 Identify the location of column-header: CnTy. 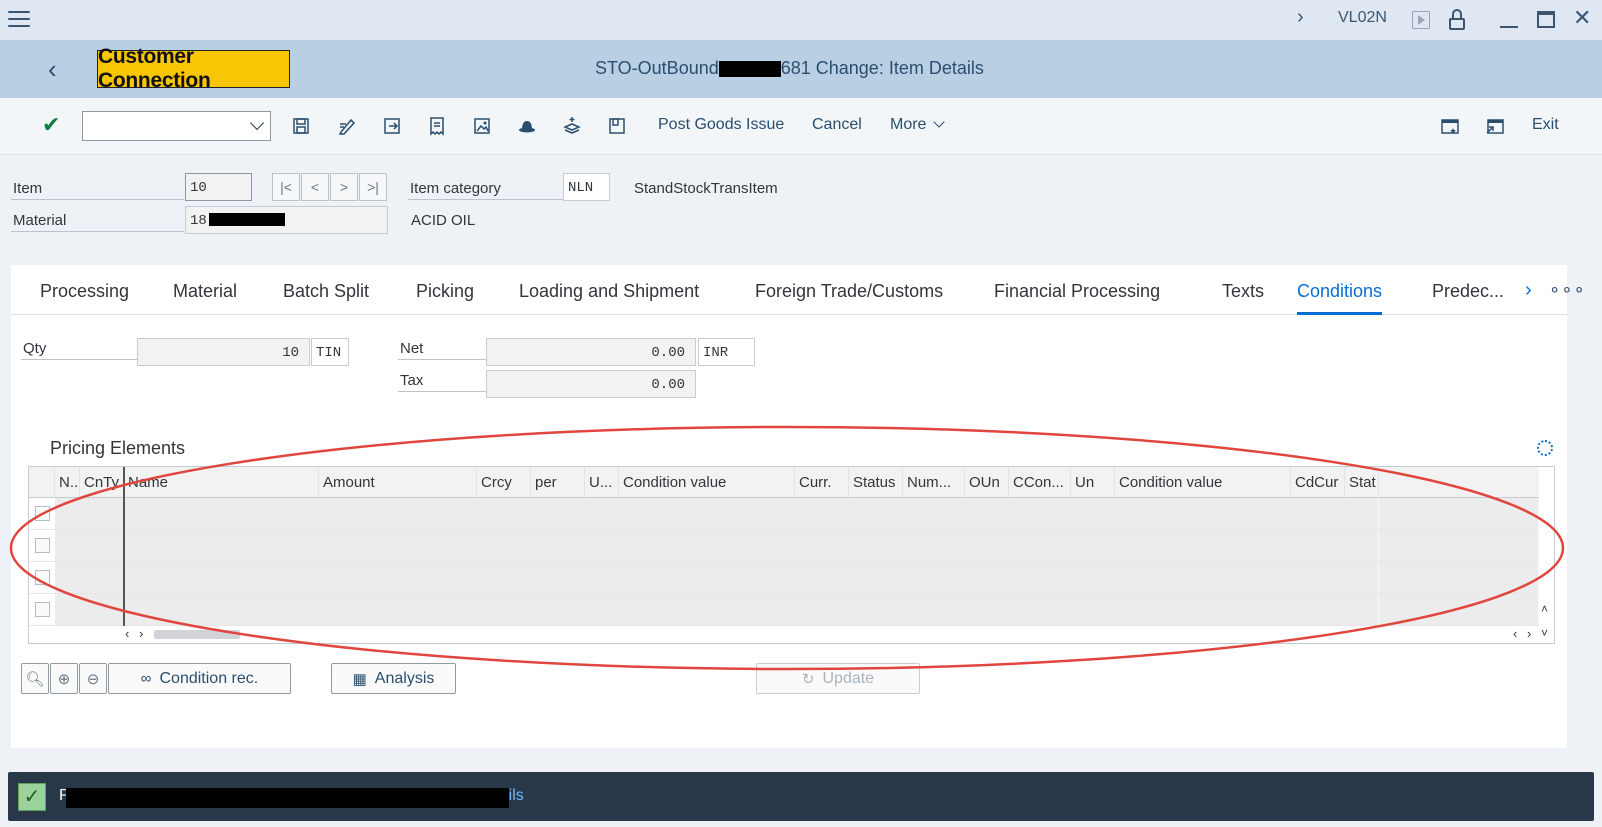
(102, 482).